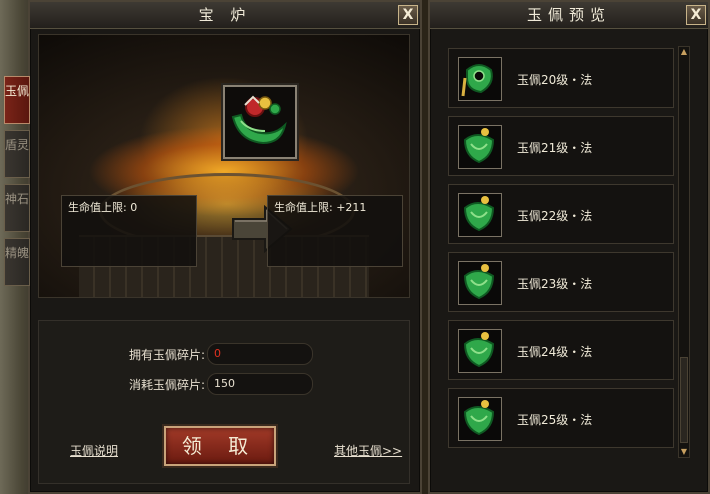 The image size is (710, 494). Describe the element at coordinates (224, 383) in the screenshot. I see `cost-fragments-value: 150` at that location.